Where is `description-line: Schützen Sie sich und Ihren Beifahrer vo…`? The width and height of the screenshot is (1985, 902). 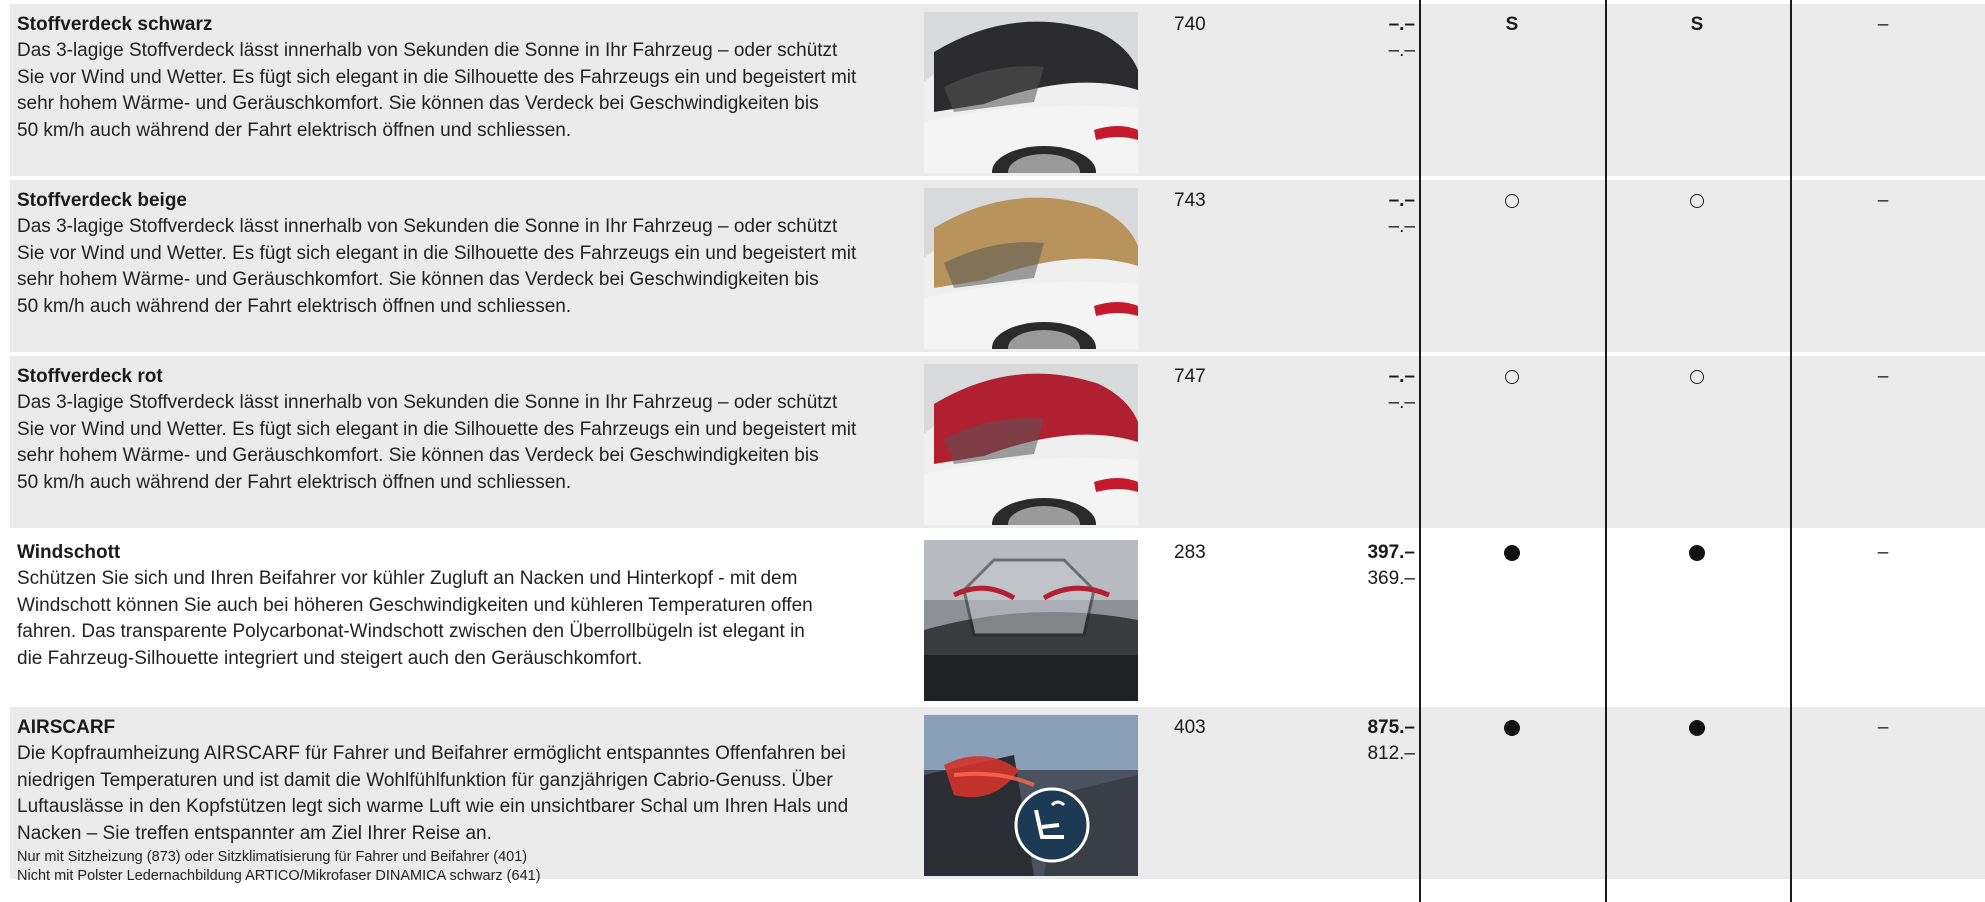 description-line: Schützen Sie sich und Ihren Beifahrer vo… is located at coordinates (407, 578).